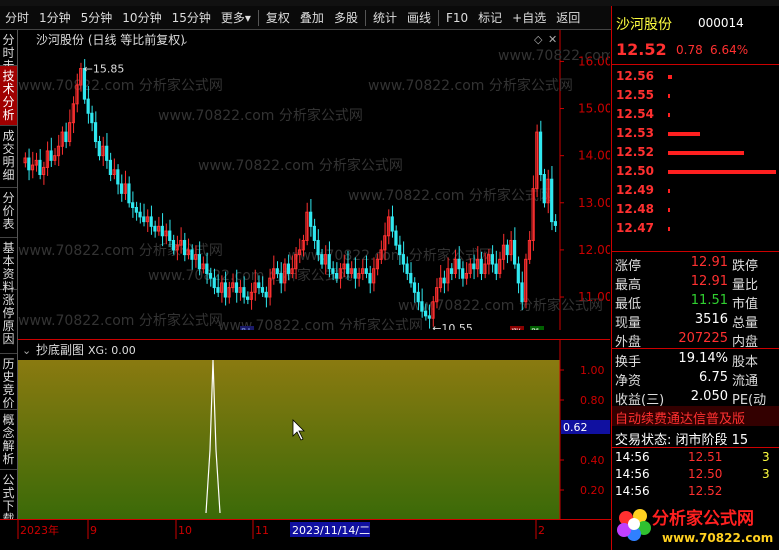 This screenshot has height=550, width=779. What do you see at coordinates (8, 96) in the screenshot?
I see `sidebar-item: 技术分析` at bounding box center [8, 96].